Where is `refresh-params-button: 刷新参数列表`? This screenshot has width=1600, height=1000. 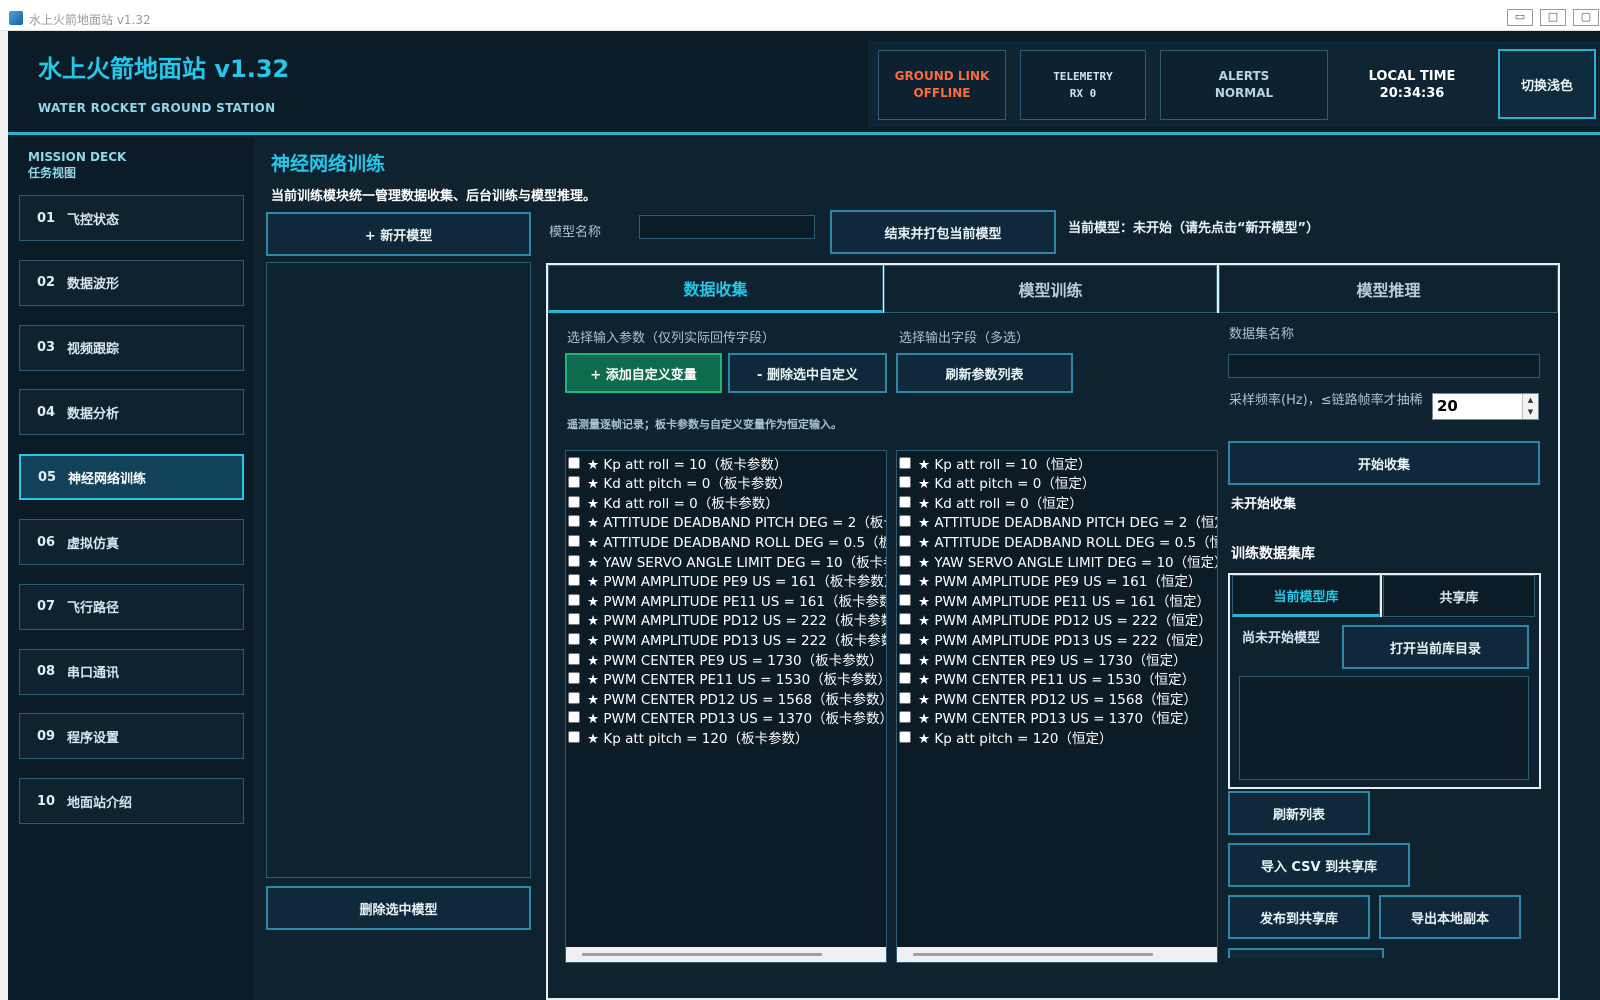
refresh-params-button: 刷新参数列表 is located at coordinates (984, 373).